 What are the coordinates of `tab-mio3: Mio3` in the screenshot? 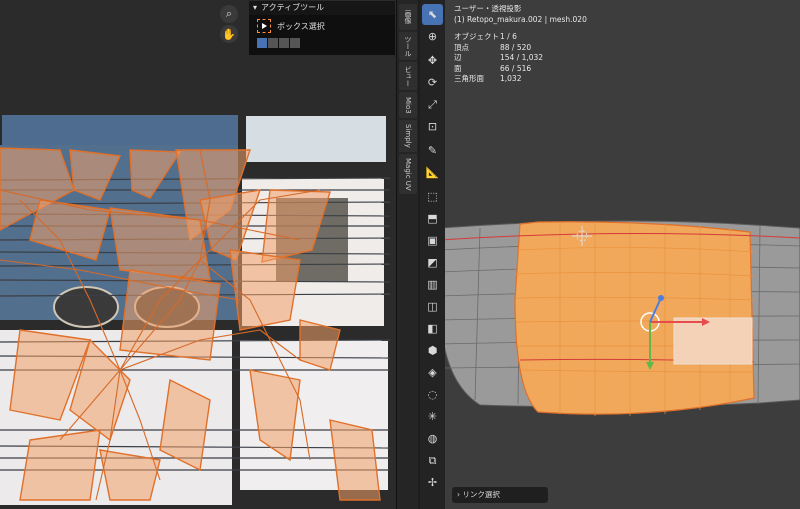 It's located at (408, 105).